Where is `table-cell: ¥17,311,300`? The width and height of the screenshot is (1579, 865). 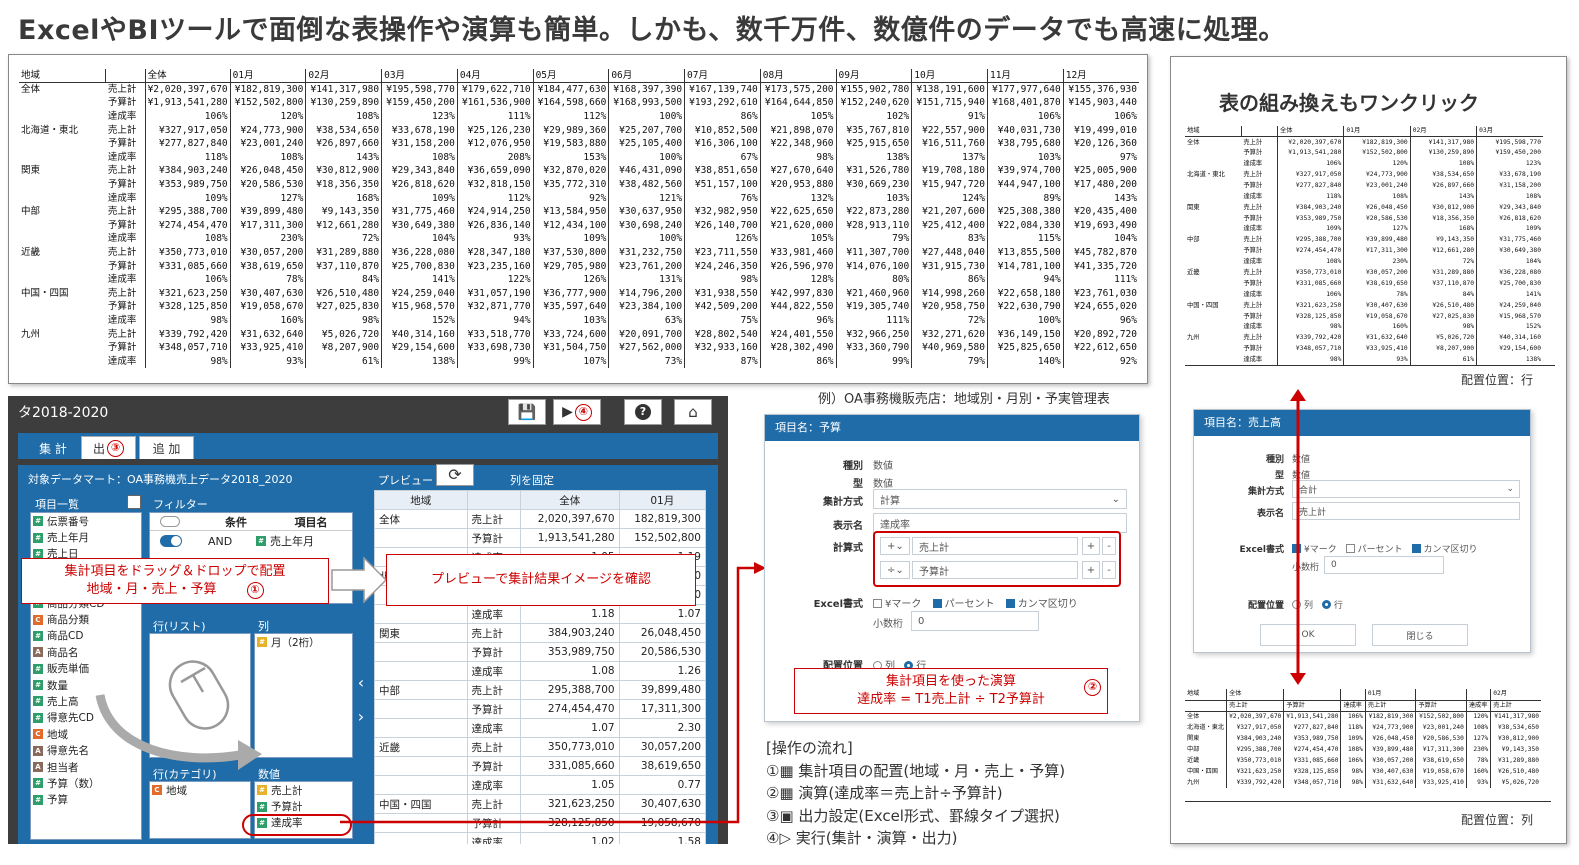
table-cell: ¥17,311,300 is located at coordinates (267, 225).